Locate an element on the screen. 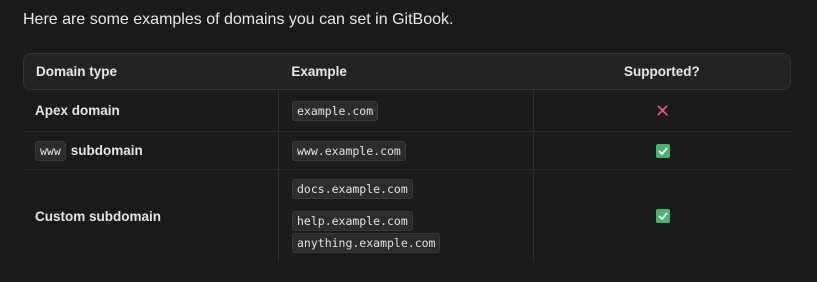 This screenshot has height=282, width=817. example-code: anything.example.com is located at coordinates (366, 243).